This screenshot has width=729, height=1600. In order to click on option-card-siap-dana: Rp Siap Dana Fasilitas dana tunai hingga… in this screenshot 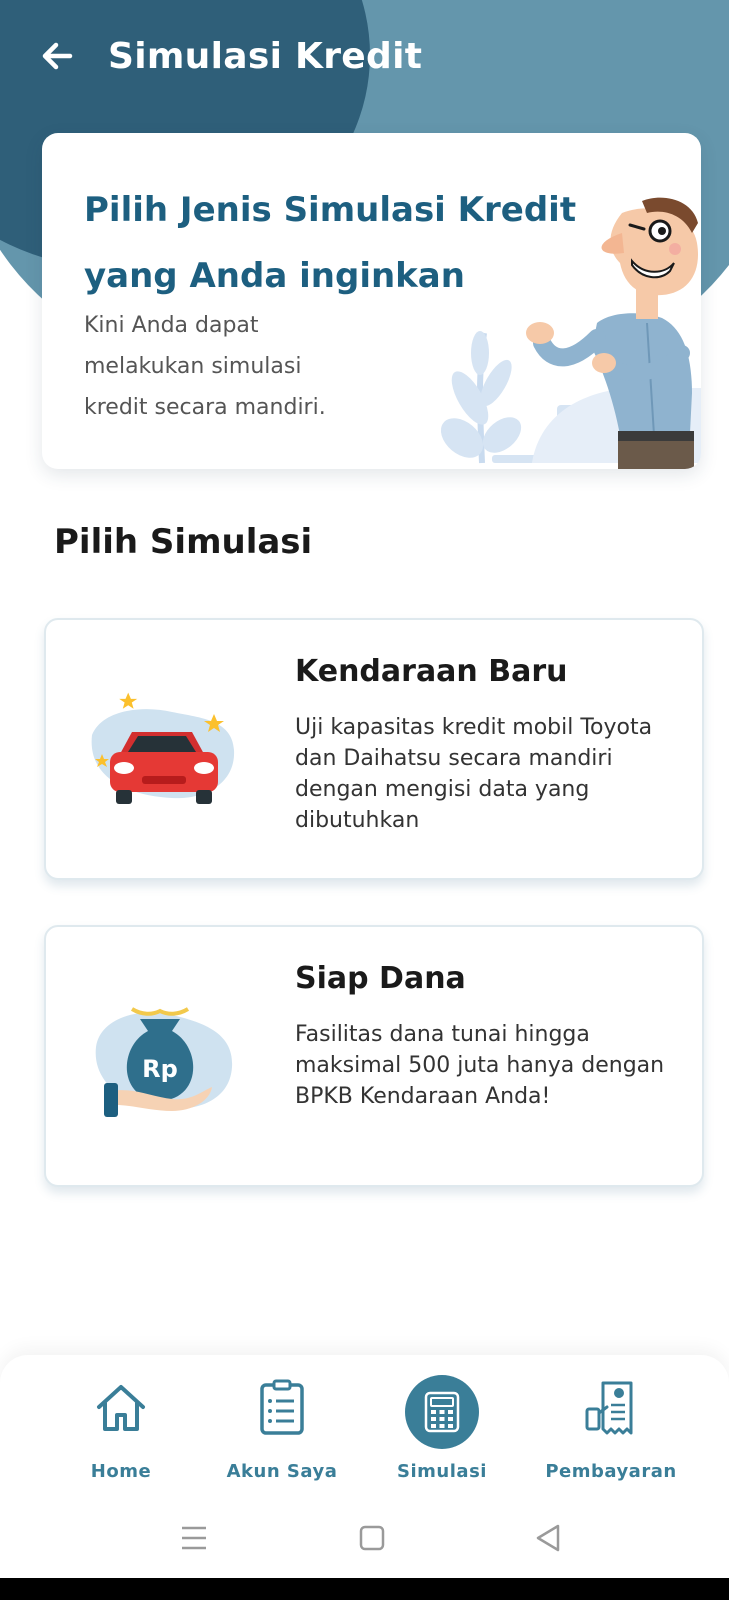, I will do `click(374, 1056)`.